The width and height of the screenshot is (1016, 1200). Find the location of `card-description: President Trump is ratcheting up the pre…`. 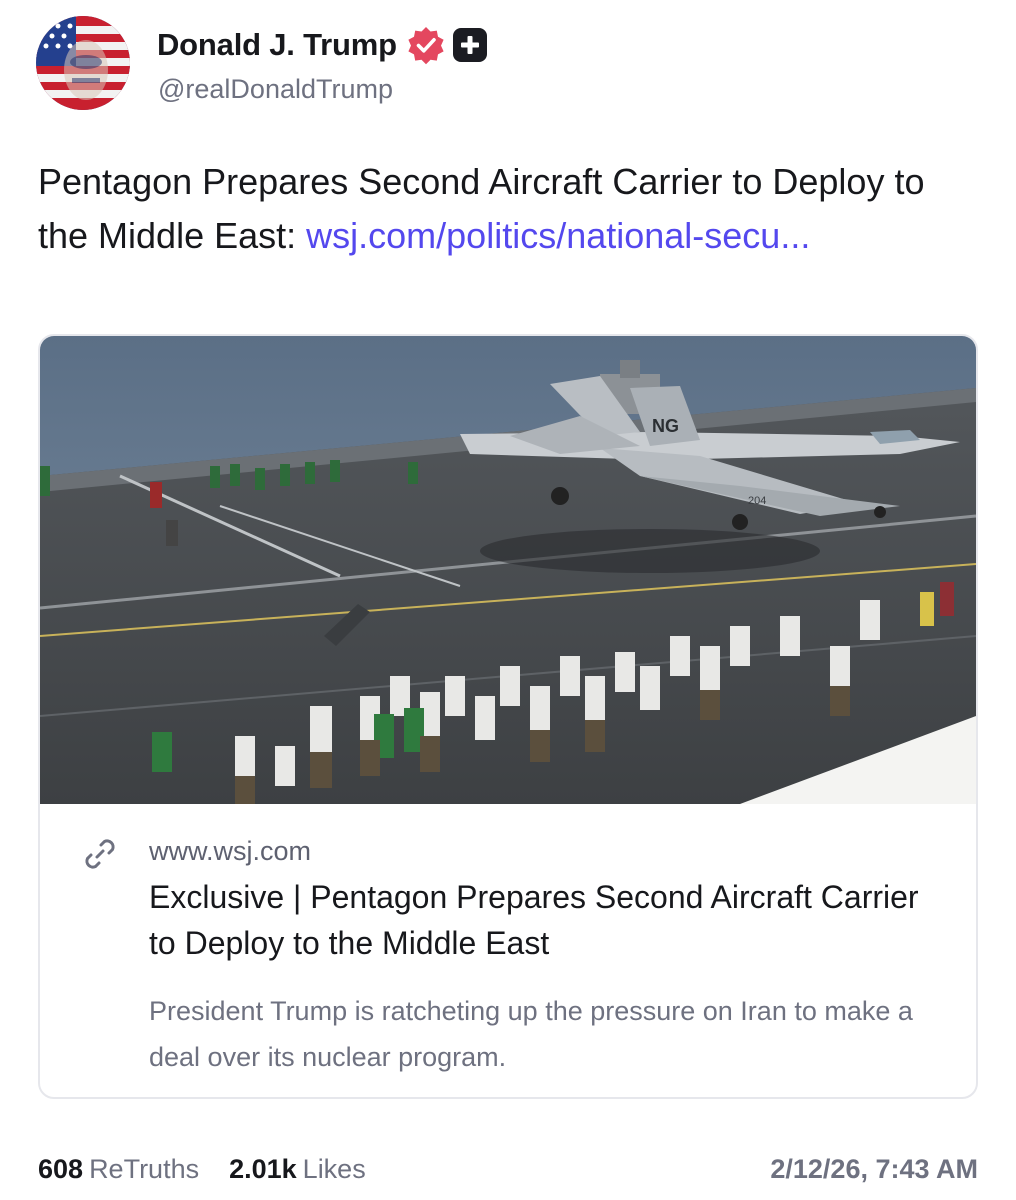

card-description: President Trump is ratcheting up the pre… is located at coordinates (531, 1034).